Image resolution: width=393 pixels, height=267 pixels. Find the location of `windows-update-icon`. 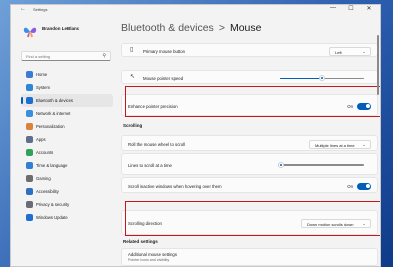

windows-update-icon is located at coordinates (29, 217).